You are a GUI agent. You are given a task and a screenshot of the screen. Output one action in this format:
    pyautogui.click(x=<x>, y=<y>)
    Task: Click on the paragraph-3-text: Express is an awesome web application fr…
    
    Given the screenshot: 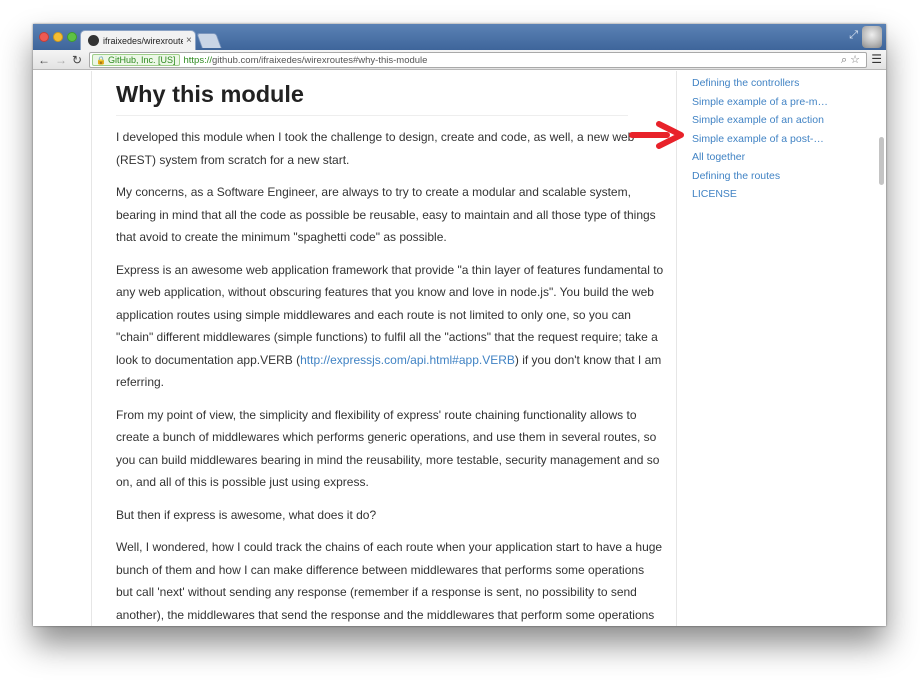 What is the action you would take?
    pyautogui.click(x=390, y=314)
    